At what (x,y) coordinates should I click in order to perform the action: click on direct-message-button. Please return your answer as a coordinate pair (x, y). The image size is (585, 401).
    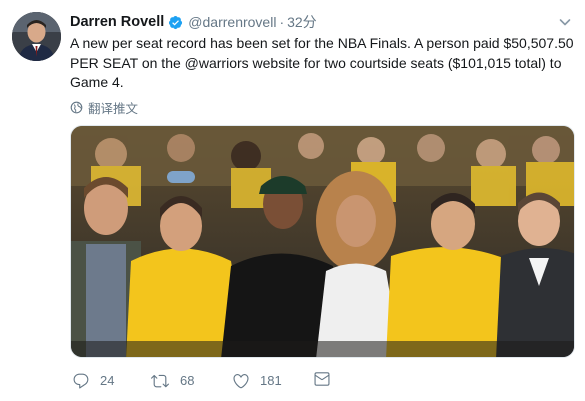
    Looking at the image, I should click on (327, 379).